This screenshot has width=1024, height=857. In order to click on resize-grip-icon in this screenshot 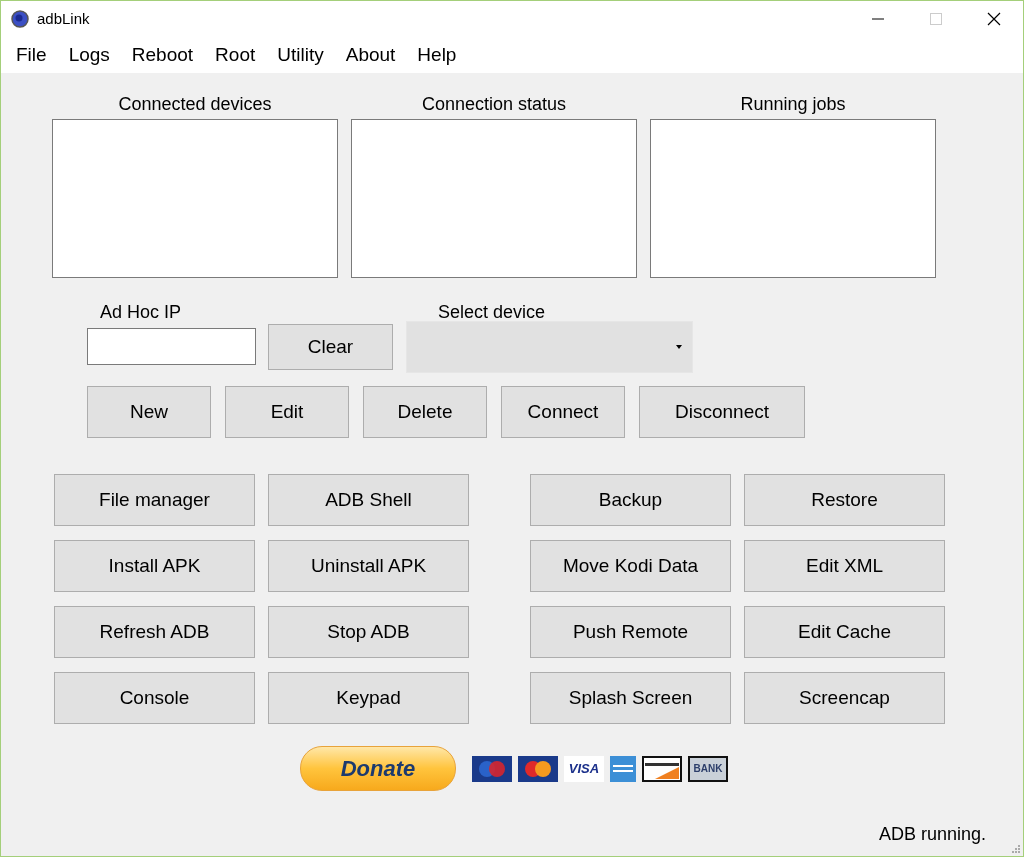, I will do `click(1016, 849)`.